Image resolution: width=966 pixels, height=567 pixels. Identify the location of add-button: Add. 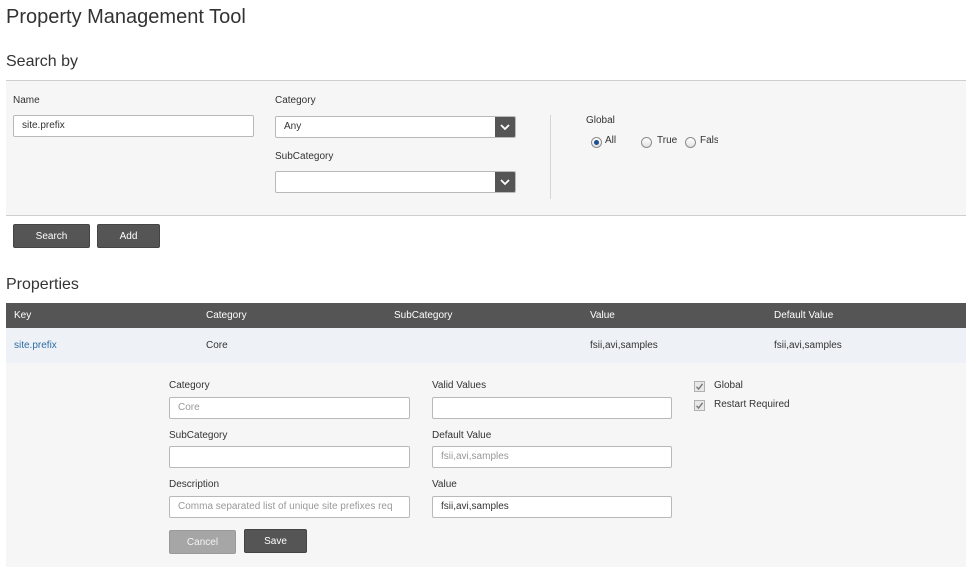
(128, 236).